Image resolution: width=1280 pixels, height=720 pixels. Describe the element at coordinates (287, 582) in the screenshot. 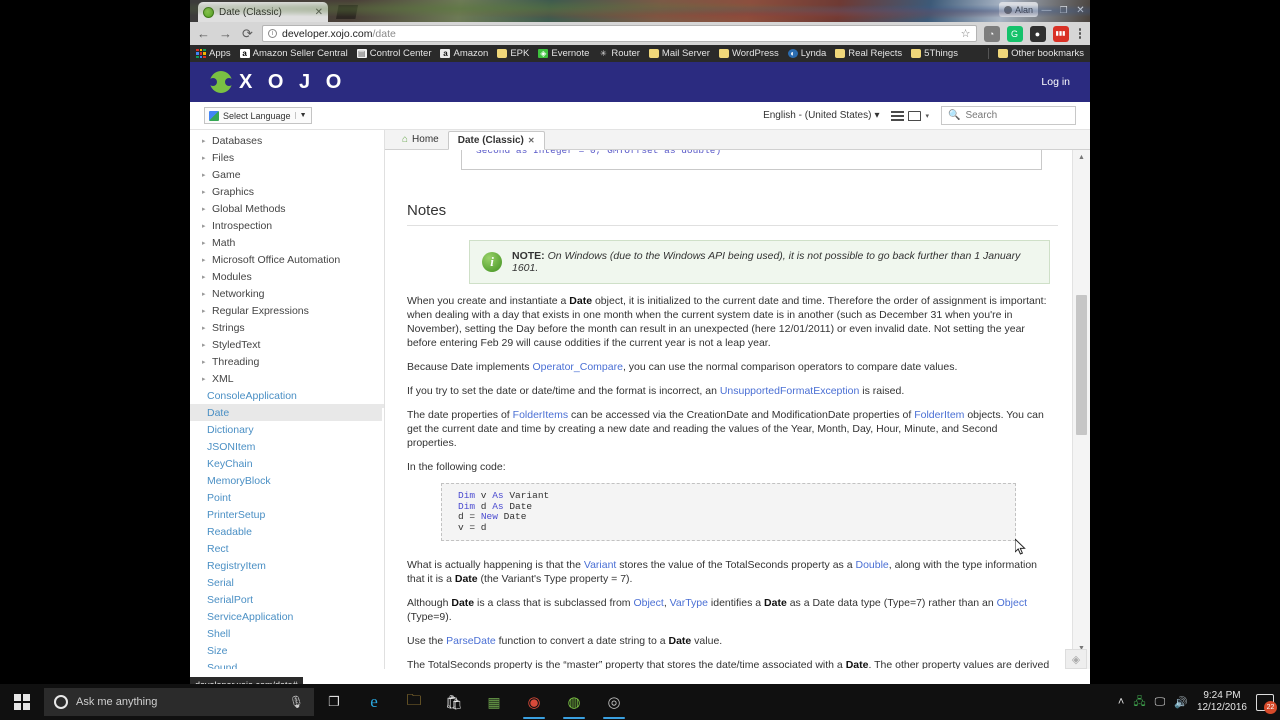

I see `sidebar-item-serial: Serial` at that location.